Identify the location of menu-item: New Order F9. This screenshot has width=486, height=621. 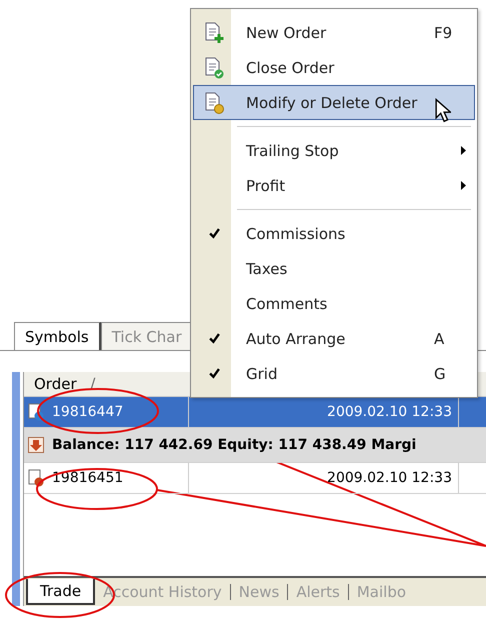
(334, 32).